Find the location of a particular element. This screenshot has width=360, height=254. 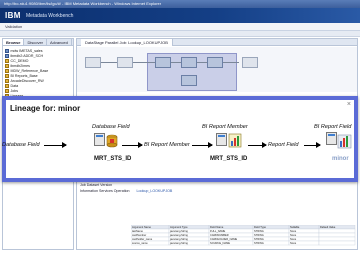

database-field-icon is located at coordinates (106, 140).